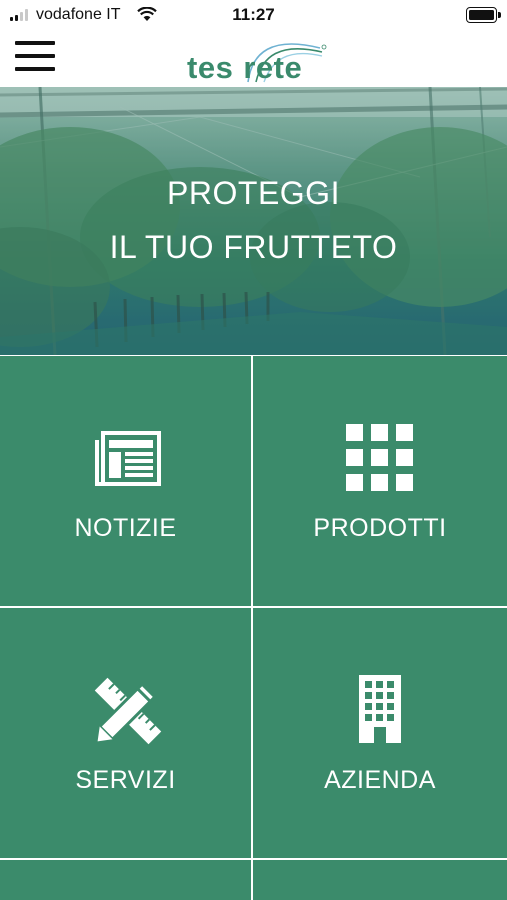  I want to click on tile-row3-left, so click(125, 880).